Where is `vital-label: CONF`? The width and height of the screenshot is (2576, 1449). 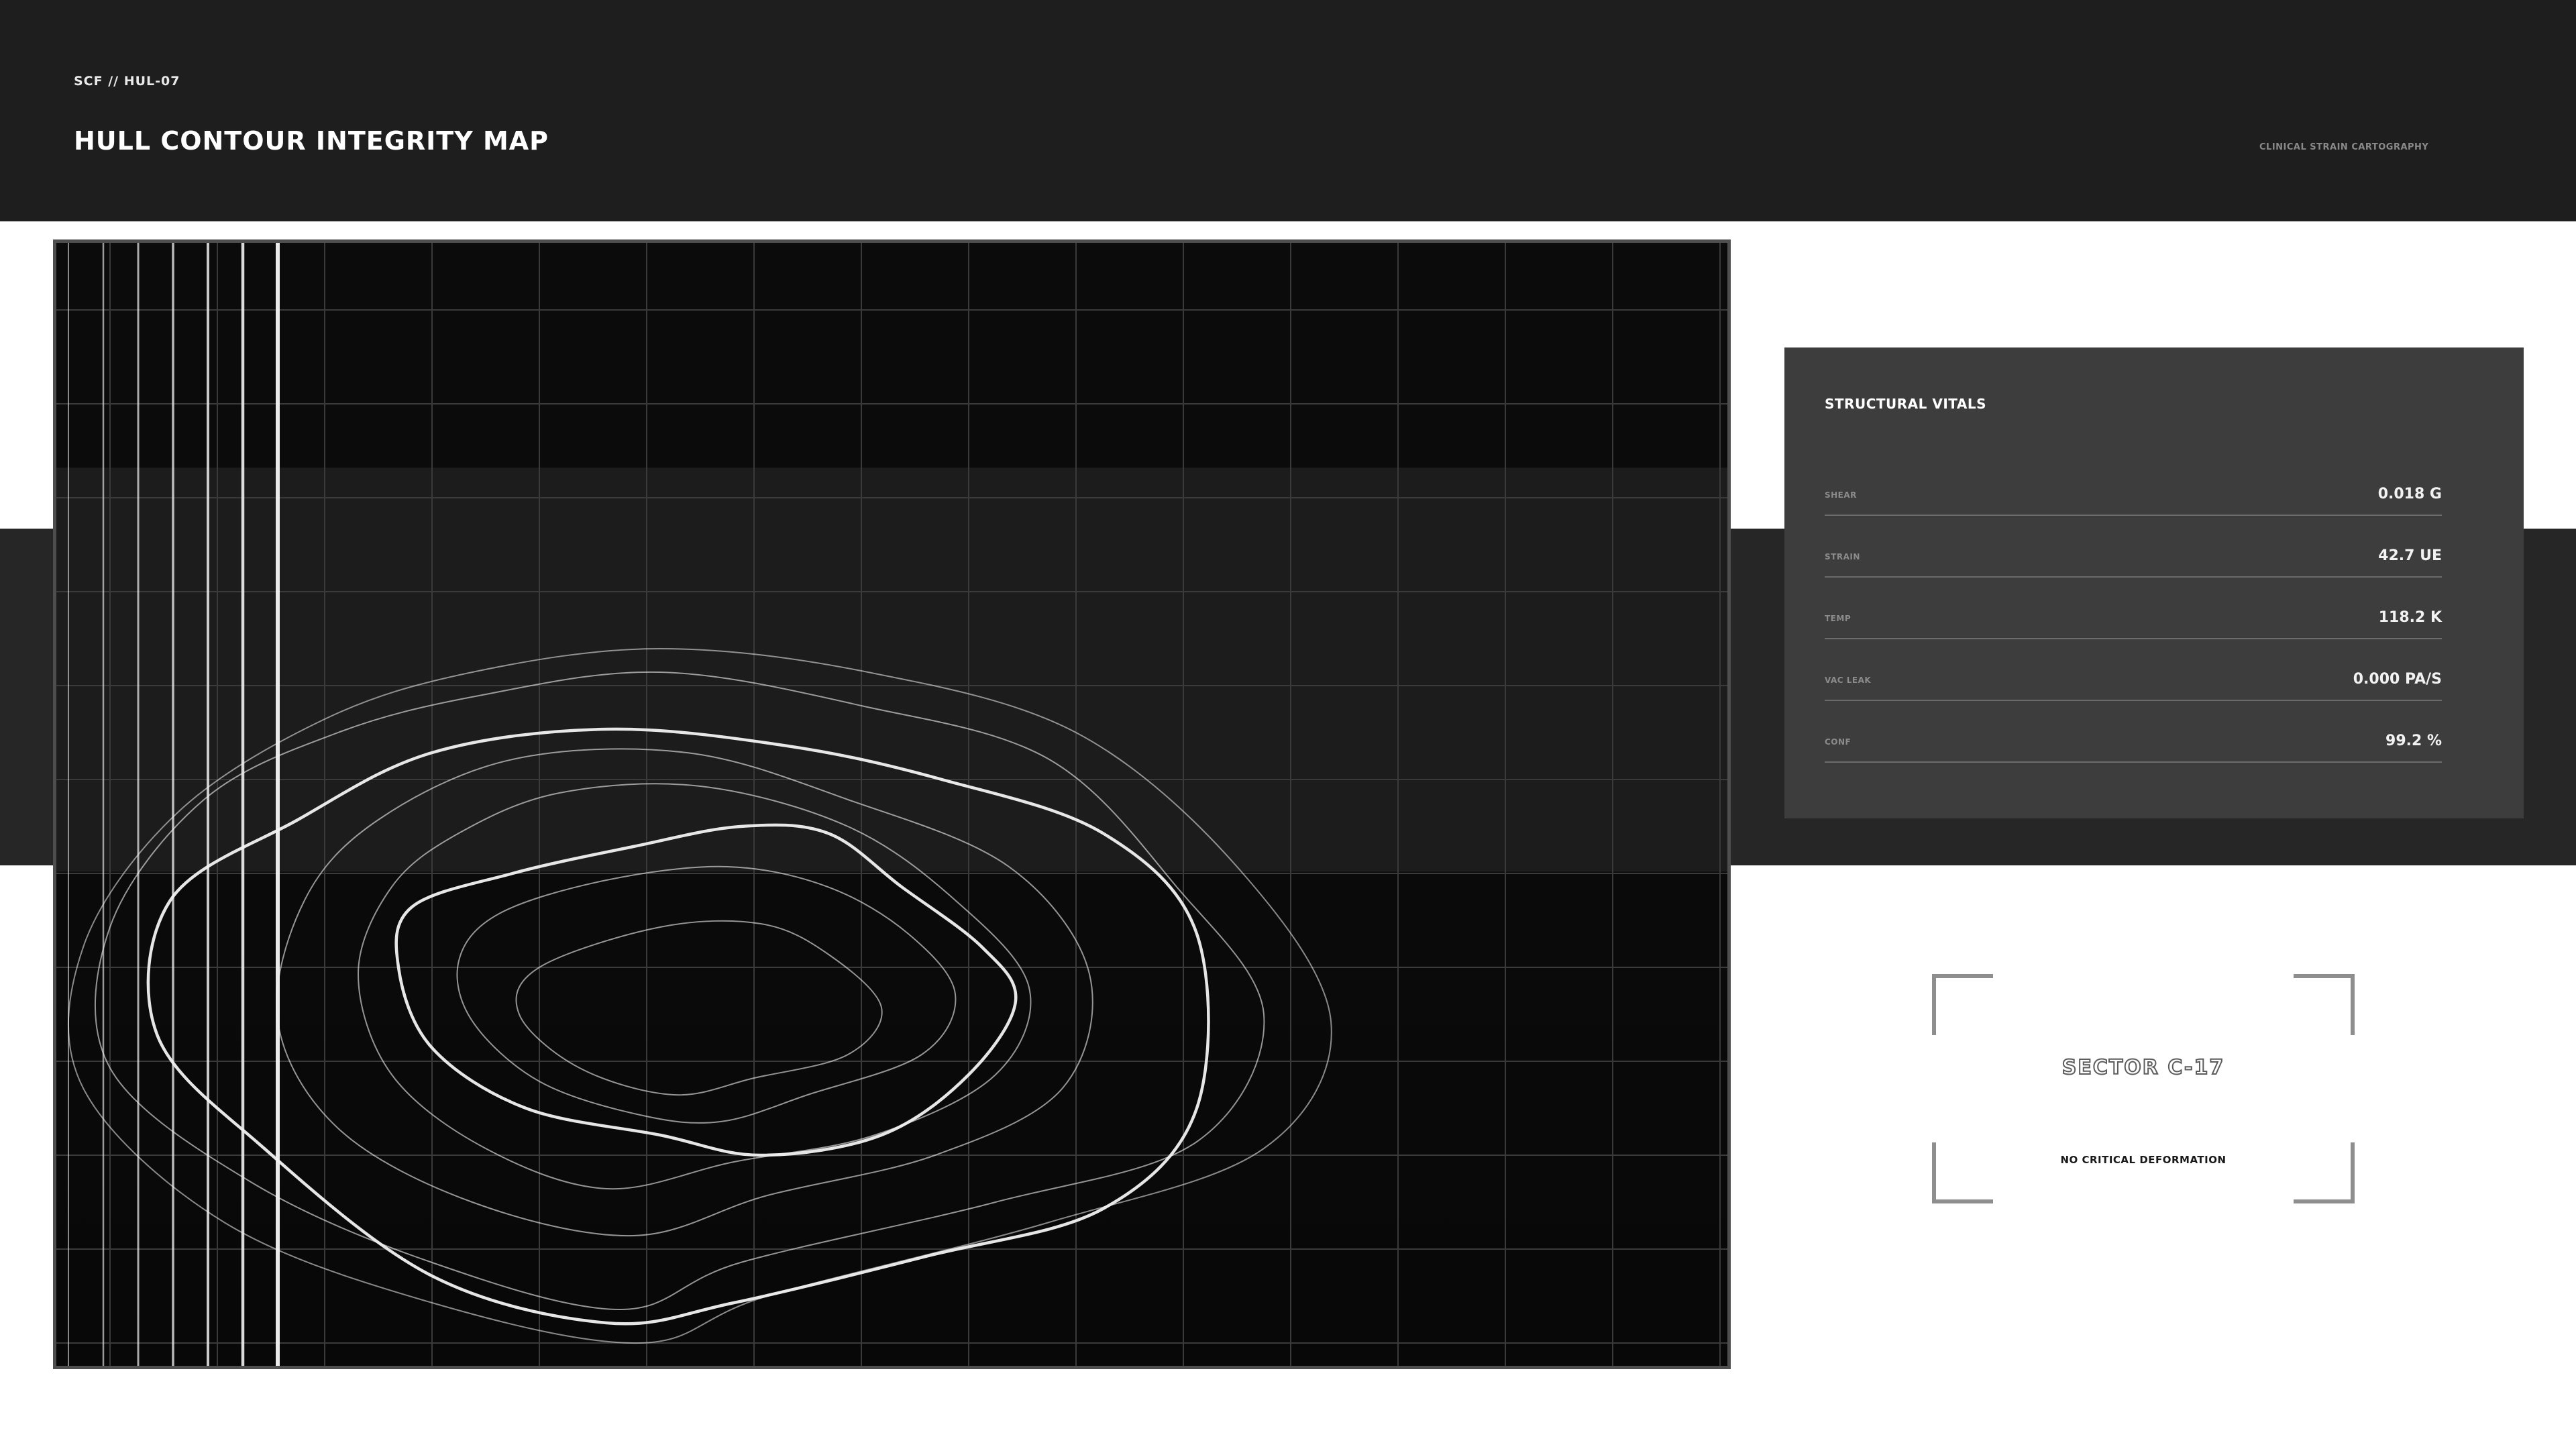 vital-label: CONF is located at coordinates (1838, 742).